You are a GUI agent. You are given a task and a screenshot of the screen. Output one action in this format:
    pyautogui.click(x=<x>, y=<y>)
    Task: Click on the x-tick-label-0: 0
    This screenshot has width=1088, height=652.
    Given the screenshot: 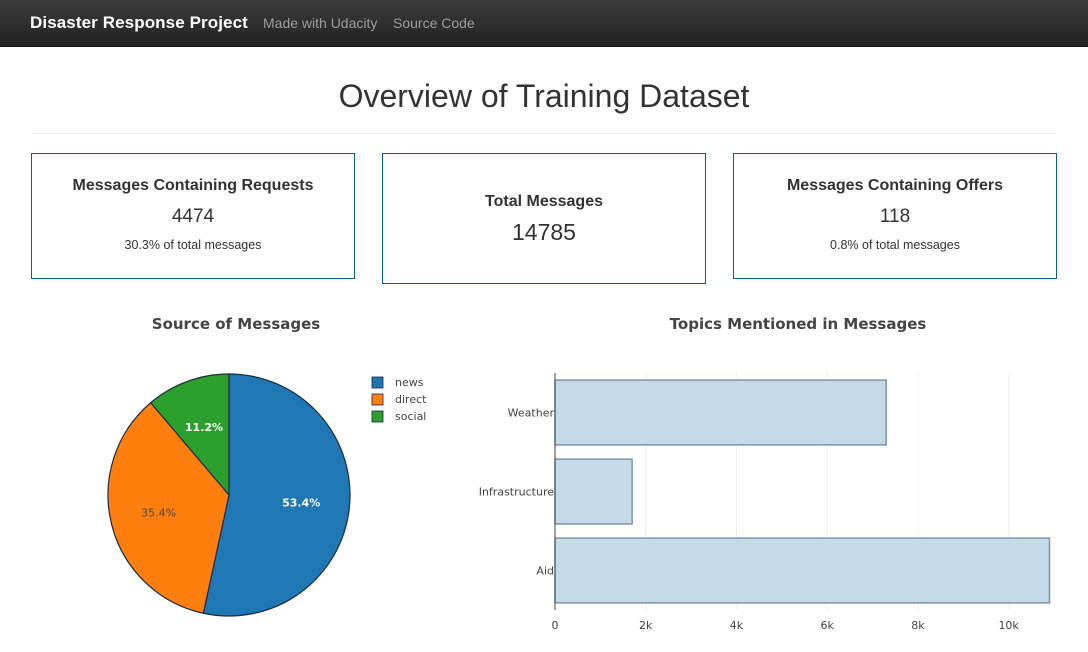 What is the action you would take?
    pyautogui.click(x=555, y=625)
    